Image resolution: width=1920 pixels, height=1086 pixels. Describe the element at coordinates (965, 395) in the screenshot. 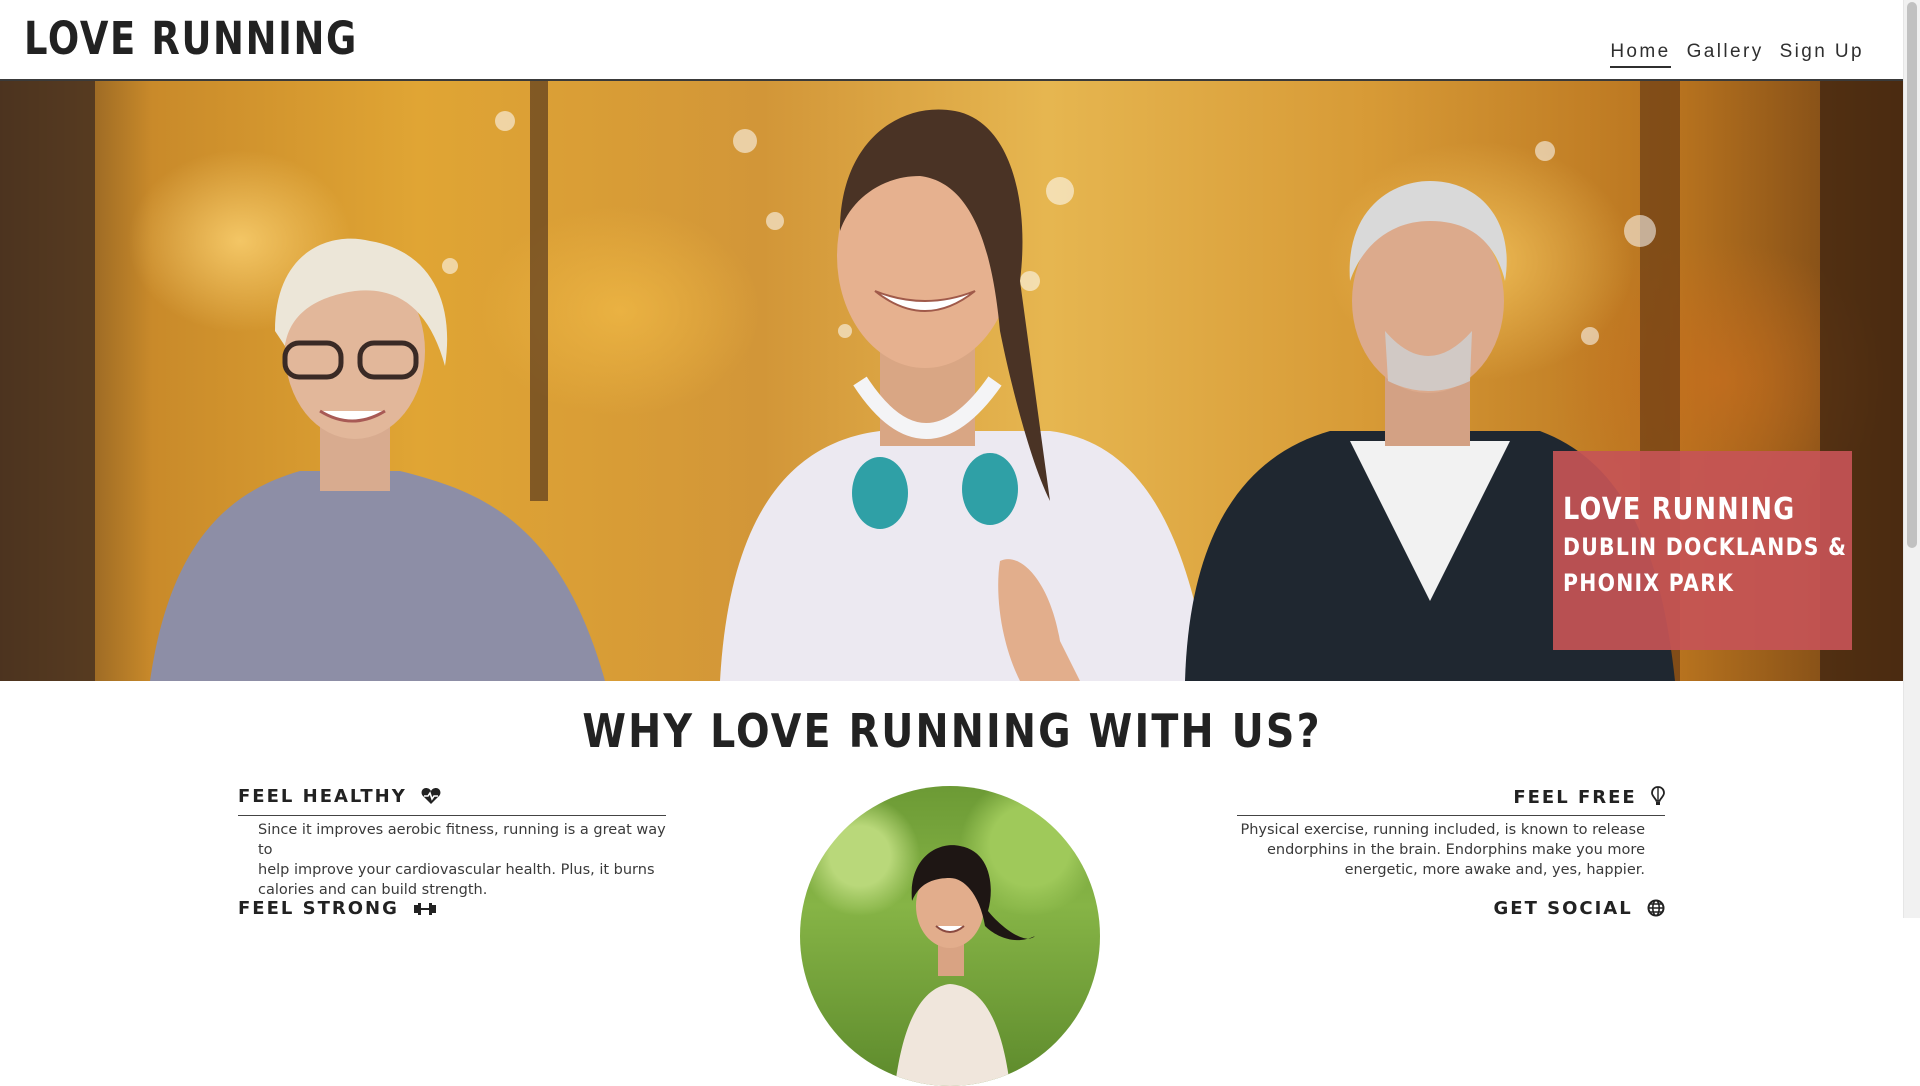

I see `runner-center` at that location.